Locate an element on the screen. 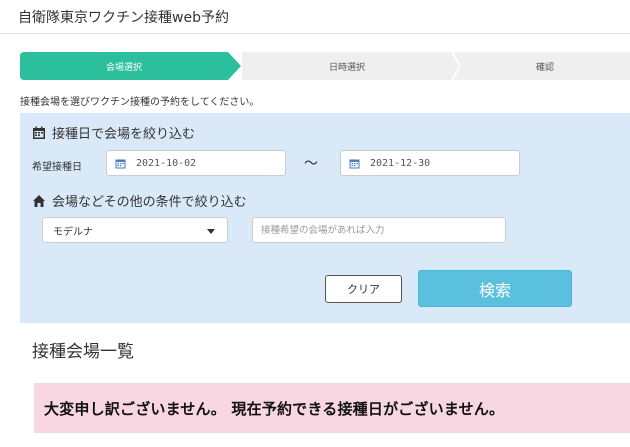 Image resolution: width=630 pixels, height=447 pixels. date-filter-title: 接種日で会場を絞り込む is located at coordinates (124, 134).